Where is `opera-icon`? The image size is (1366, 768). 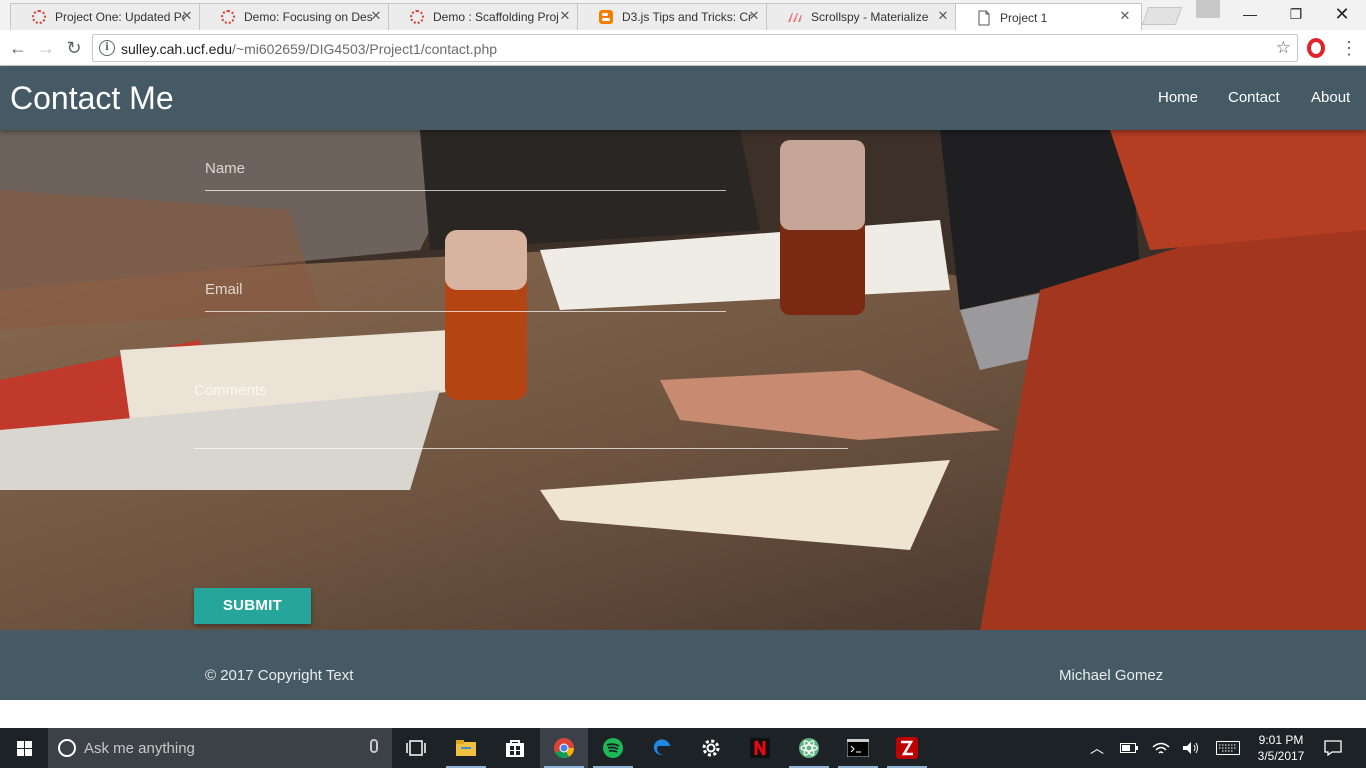
opera-icon is located at coordinates (1316, 48).